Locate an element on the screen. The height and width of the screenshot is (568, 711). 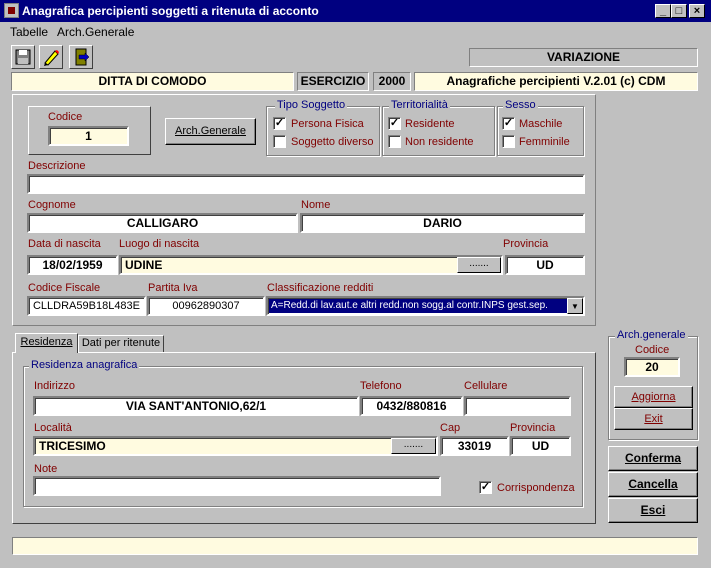
arch-codice-field: 20 is located at coordinates (652, 367).